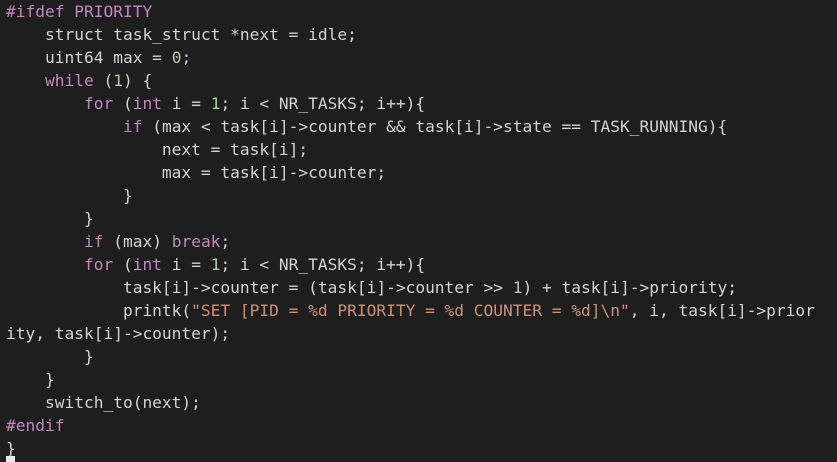 The image size is (837, 462). I want to click on code-line: next = task[i];, so click(421, 149).